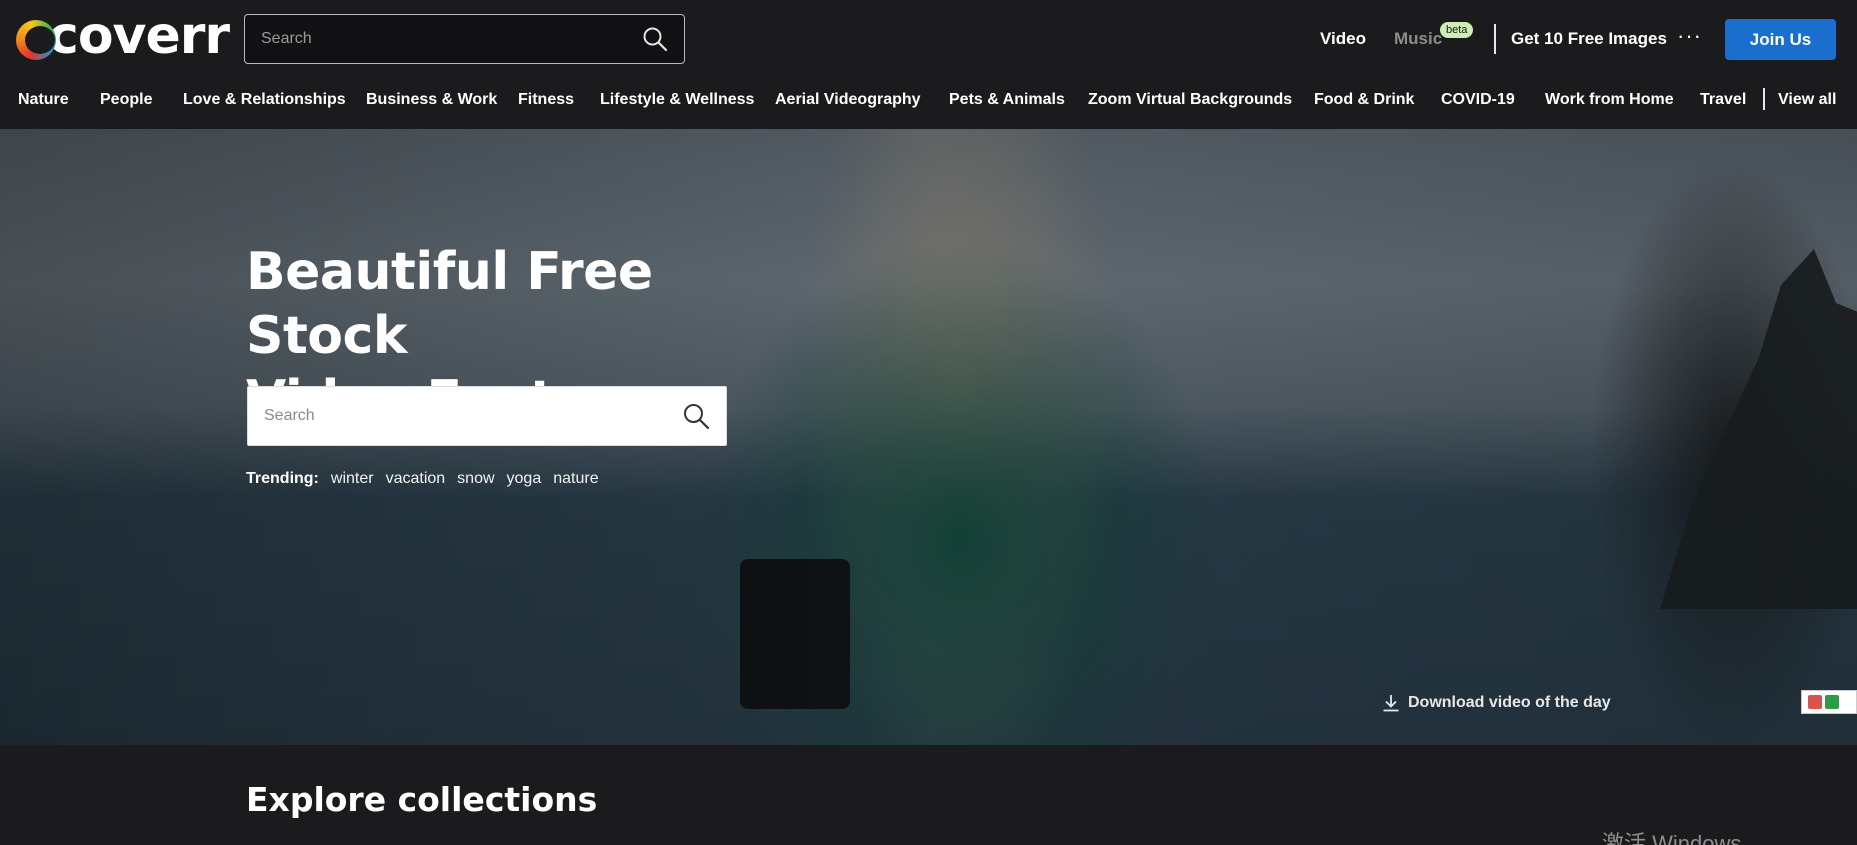  What do you see at coordinates (1764, 99) in the screenshot?
I see `category-divider` at bounding box center [1764, 99].